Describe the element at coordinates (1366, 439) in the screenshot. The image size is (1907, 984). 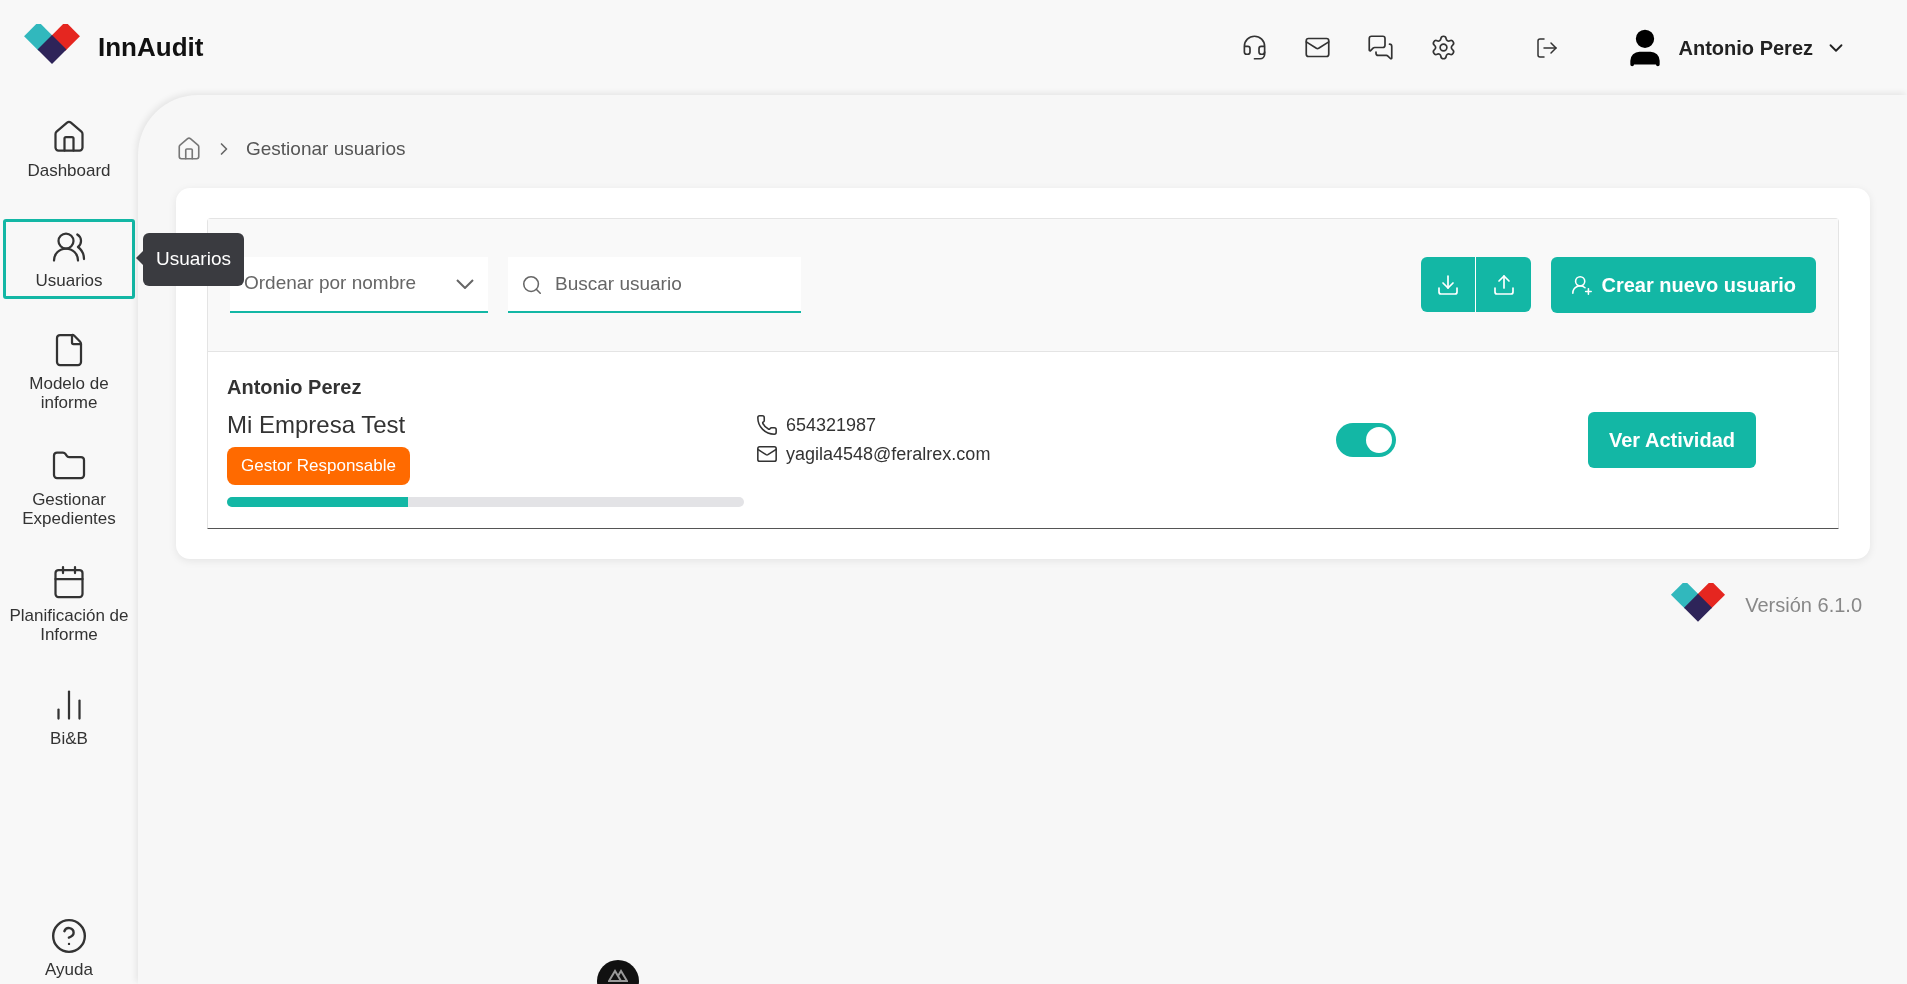
I see `active-toggle` at that location.